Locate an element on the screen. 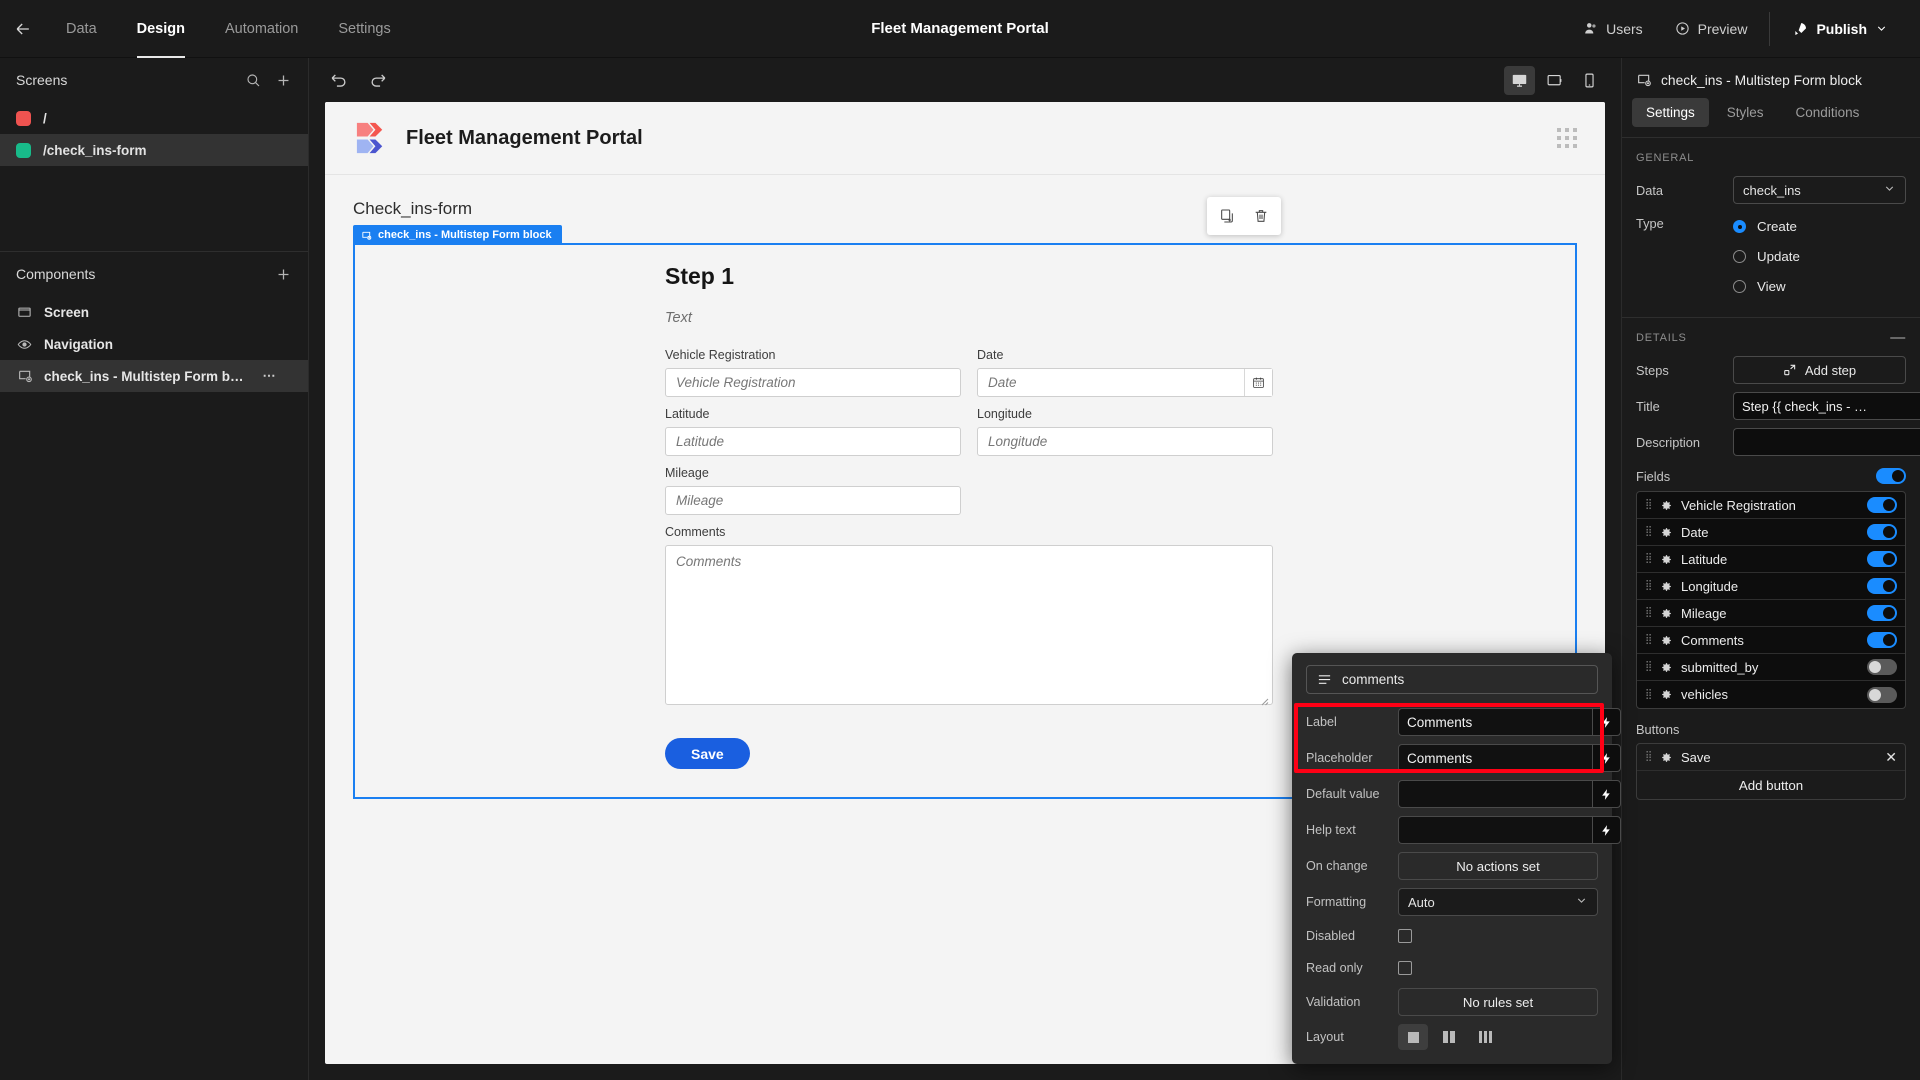  calendar-icon is located at coordinates (1258, 382).